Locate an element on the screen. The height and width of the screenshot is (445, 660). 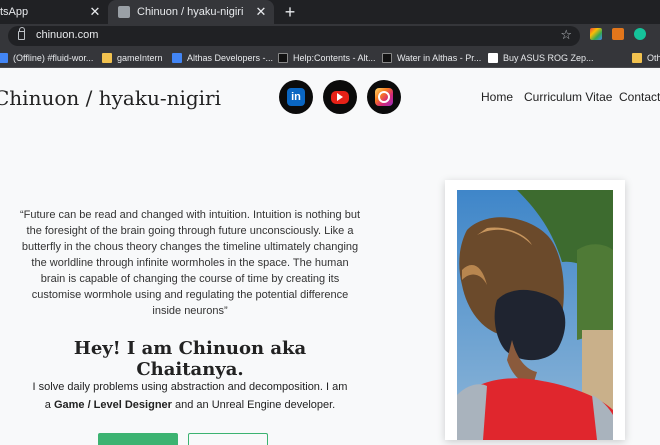
lock-icon is located at coordinates (21, 33).